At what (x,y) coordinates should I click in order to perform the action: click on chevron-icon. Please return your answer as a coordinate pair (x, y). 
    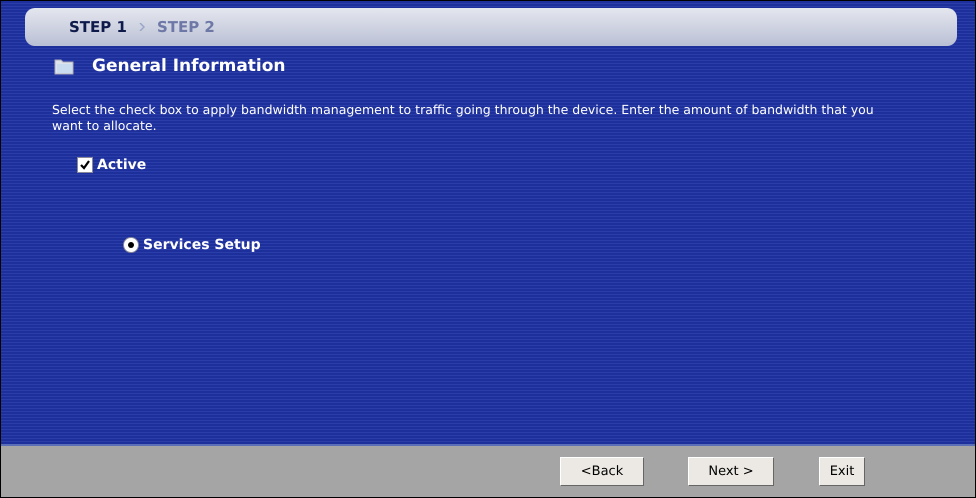
    Looking at the image, I should click on (141, 27).